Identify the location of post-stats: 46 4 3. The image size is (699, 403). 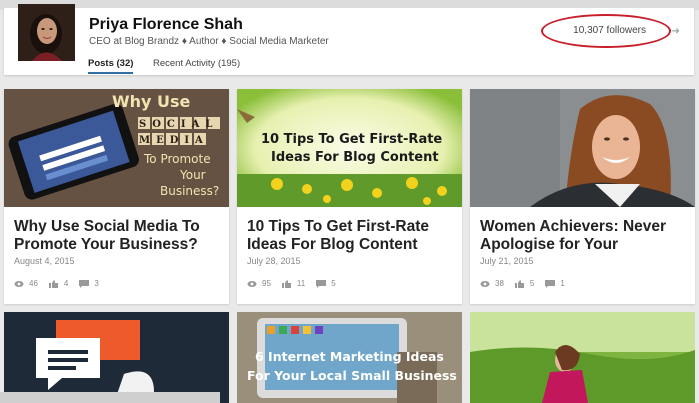
(56, 283).